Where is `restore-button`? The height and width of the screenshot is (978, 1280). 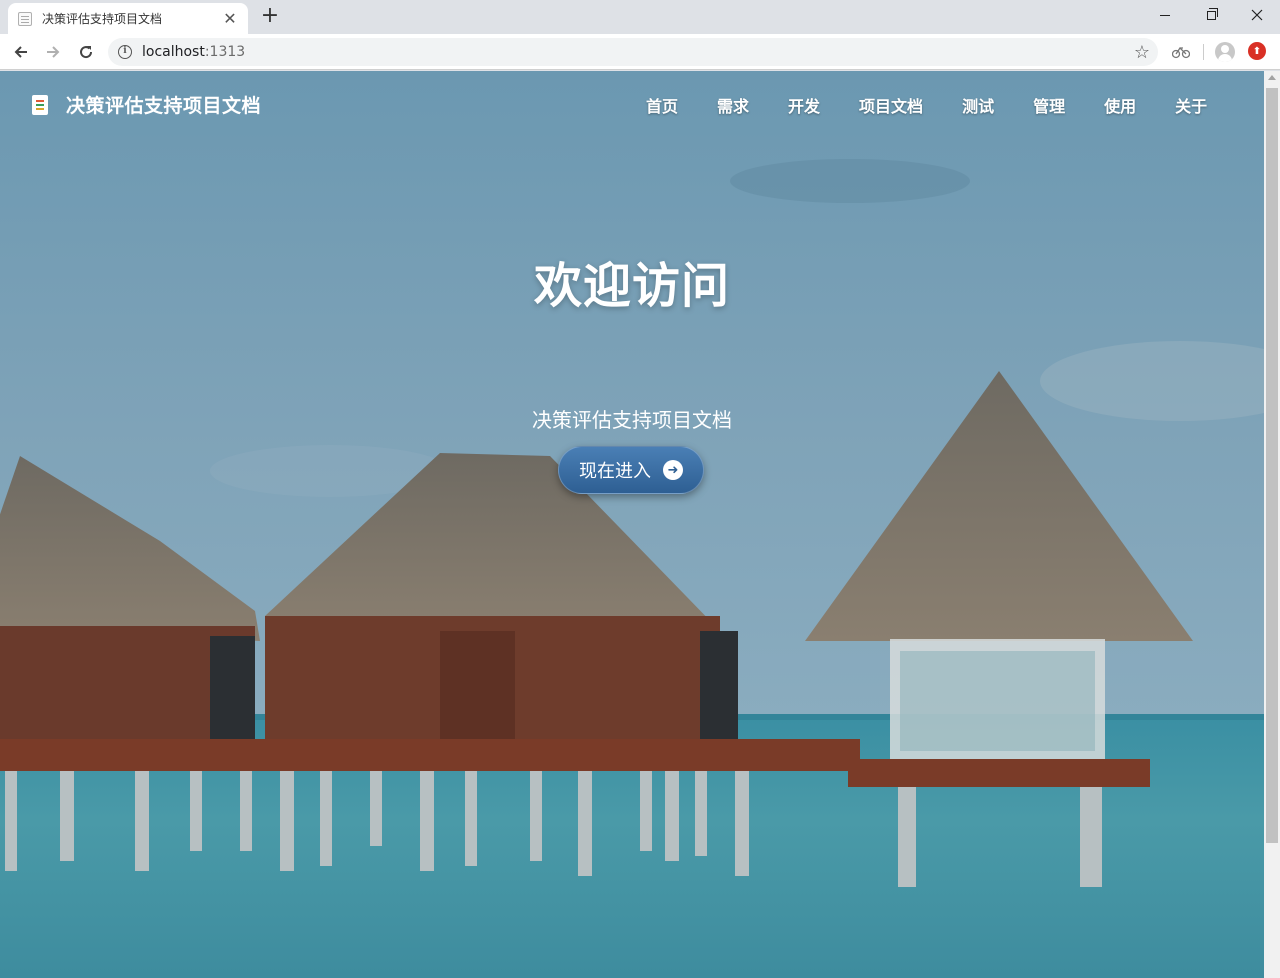
restore-button is located at coordinates (1211, 15).